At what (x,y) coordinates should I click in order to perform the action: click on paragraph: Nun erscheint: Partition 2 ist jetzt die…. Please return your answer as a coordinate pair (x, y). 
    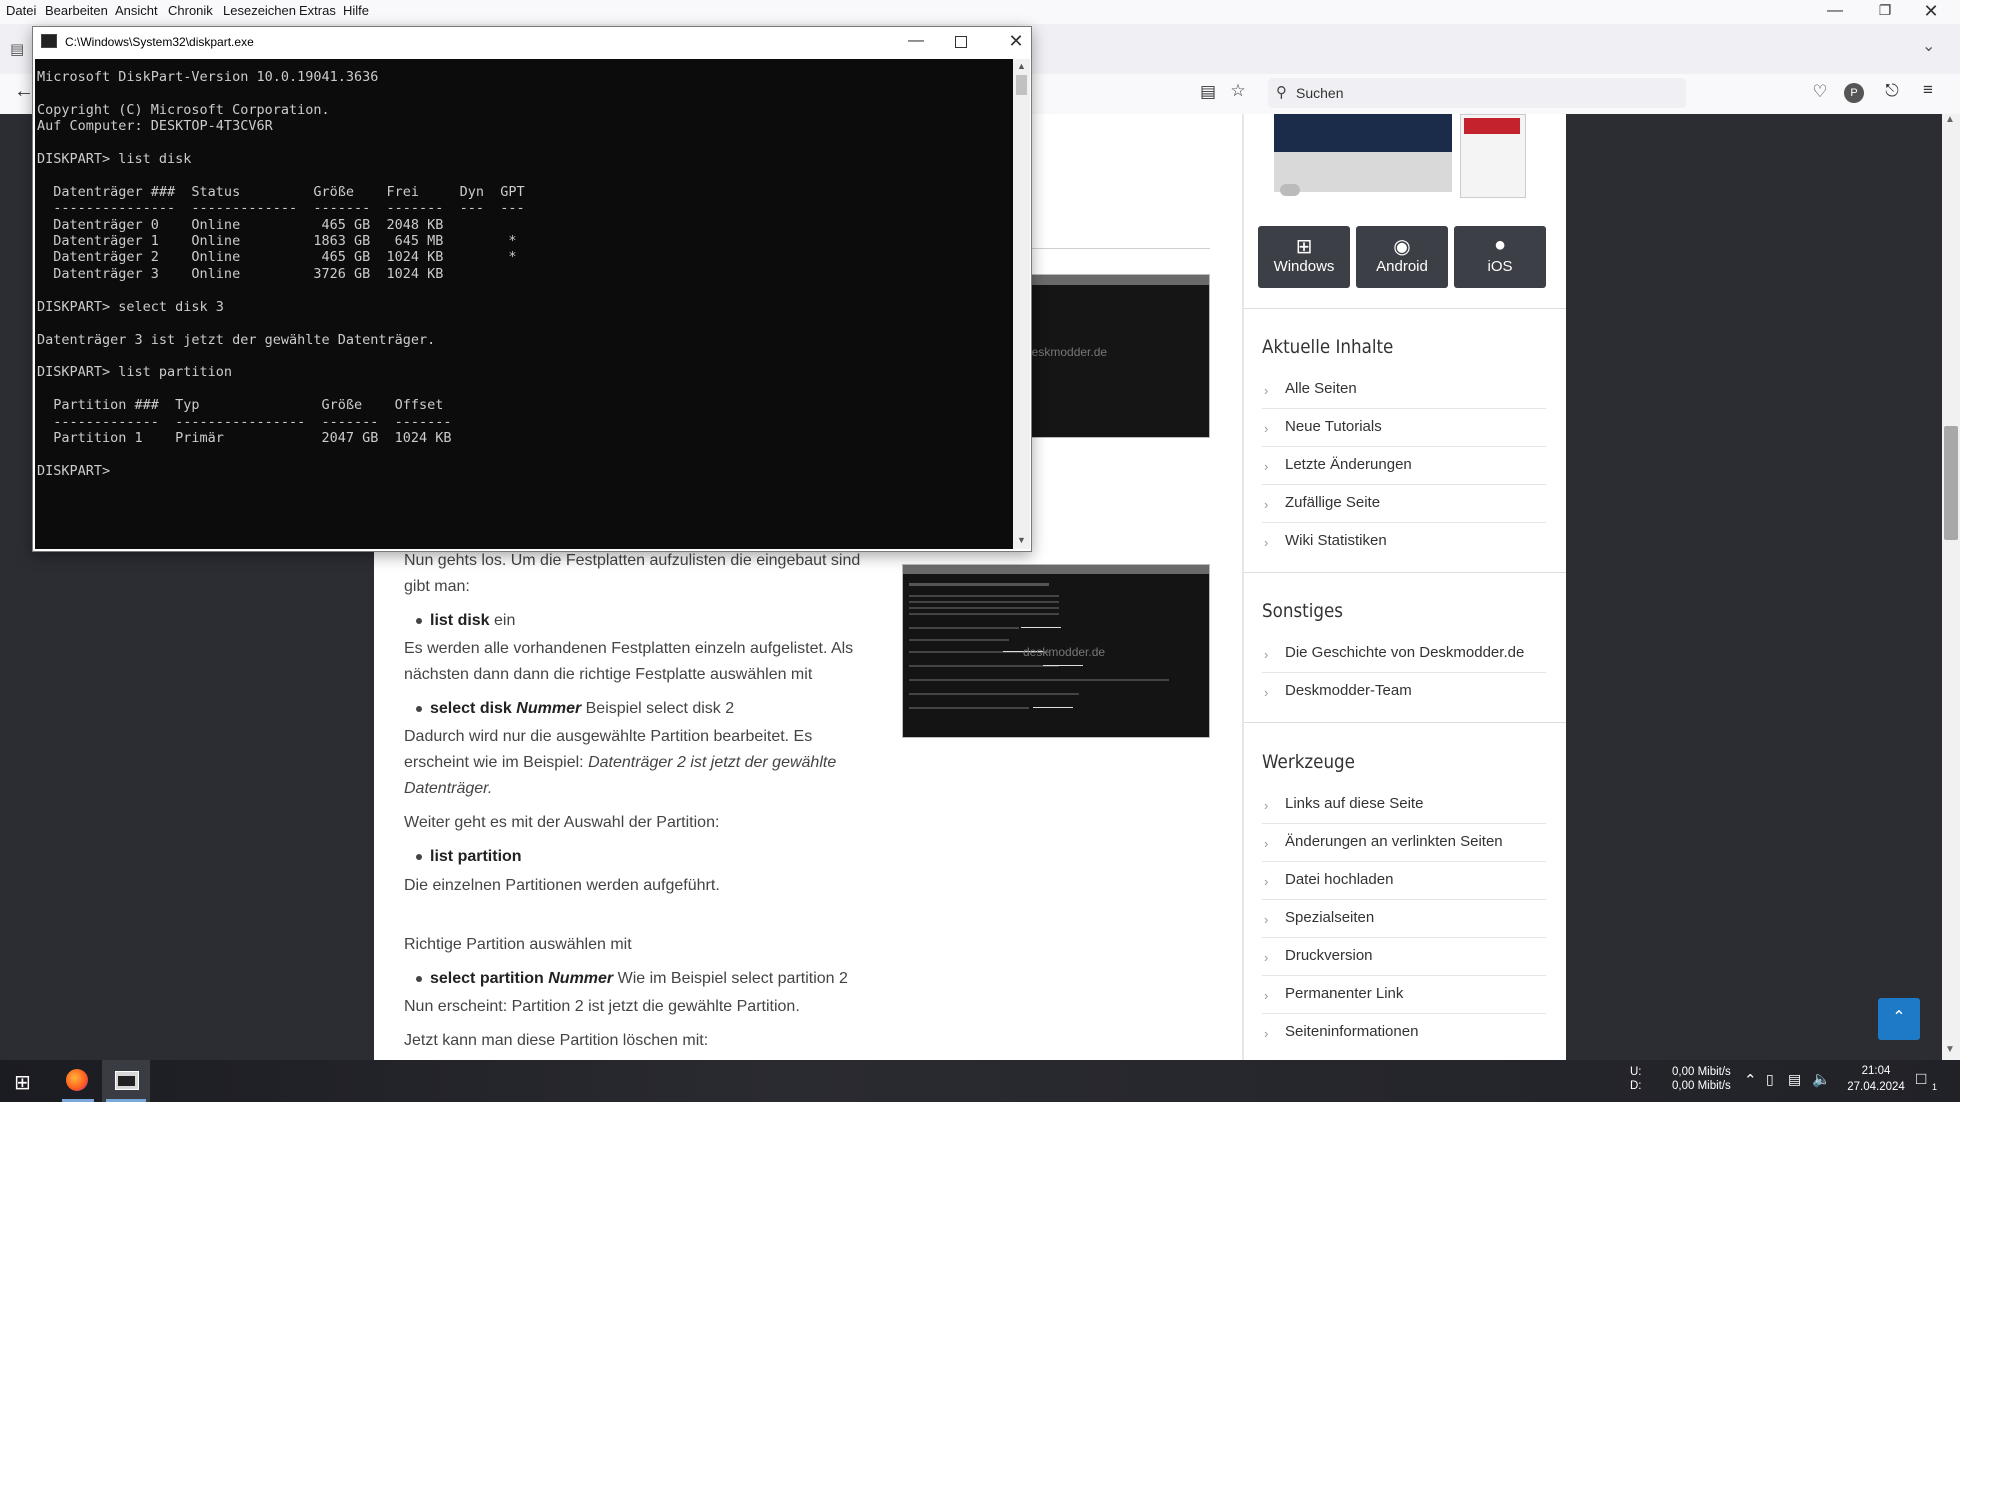
    Looking at the image, I should click on (602, 1006).